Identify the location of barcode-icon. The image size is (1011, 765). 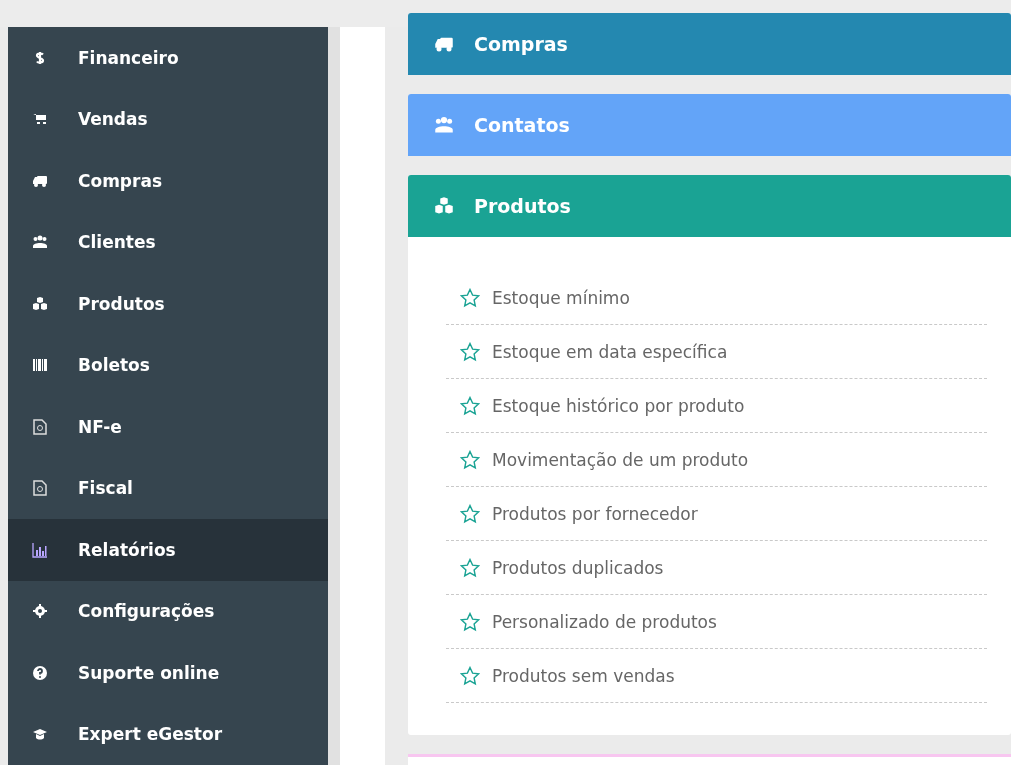
(40, 365).